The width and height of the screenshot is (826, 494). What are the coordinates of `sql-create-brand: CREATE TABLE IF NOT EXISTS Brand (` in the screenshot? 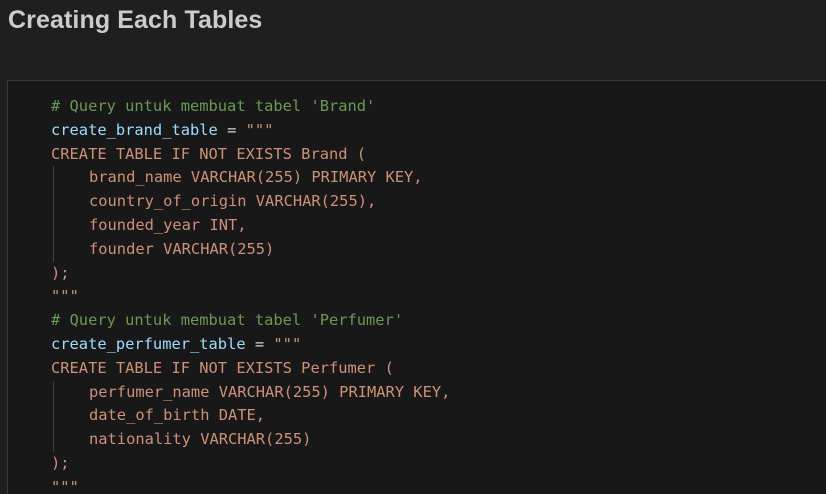 It's located at (209, 153).